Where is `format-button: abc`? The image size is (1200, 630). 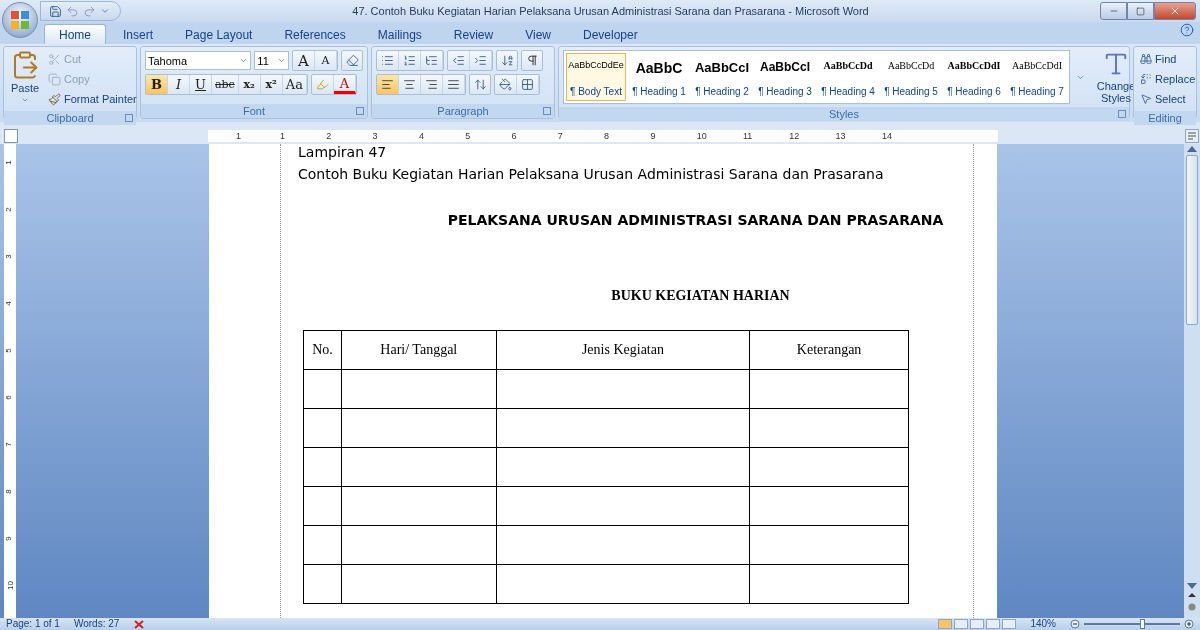
format-button: abc is located at coordinates (225, 84).